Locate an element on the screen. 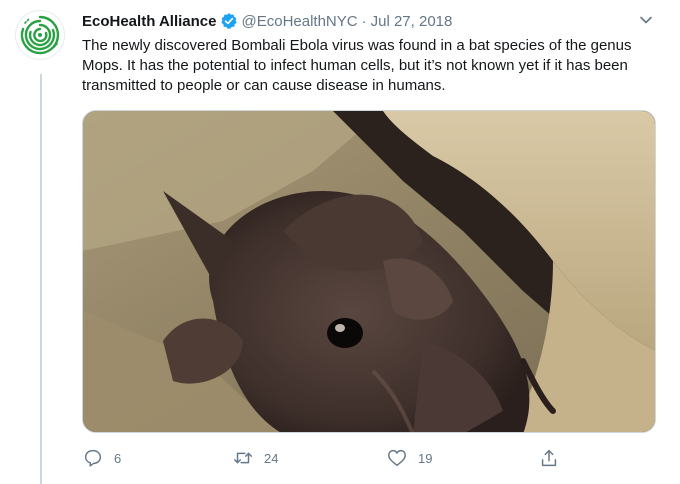  share-button is located at coordinates (549, 458).